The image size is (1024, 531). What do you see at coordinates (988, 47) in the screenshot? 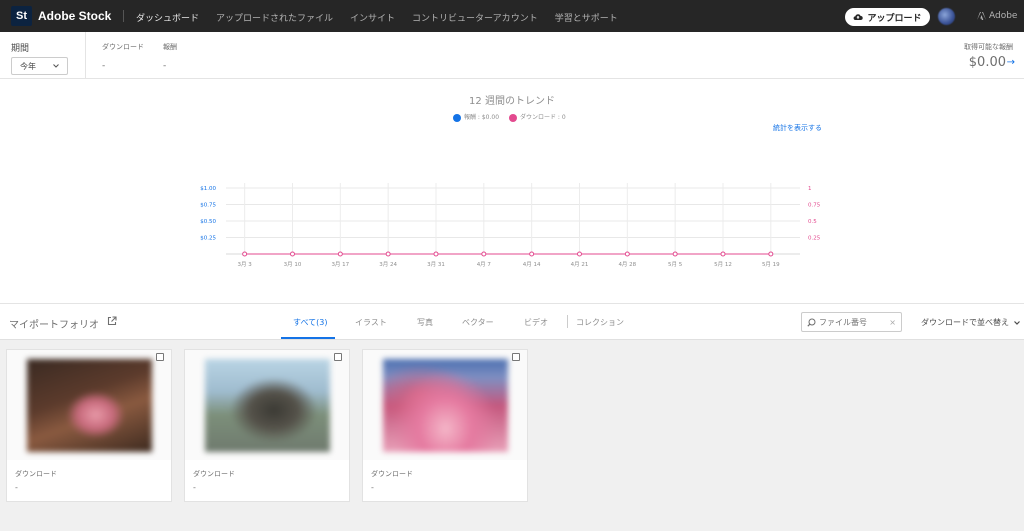
I see `available-earnings-label: 取得可能な報酬` at bounding box center [988, 47].